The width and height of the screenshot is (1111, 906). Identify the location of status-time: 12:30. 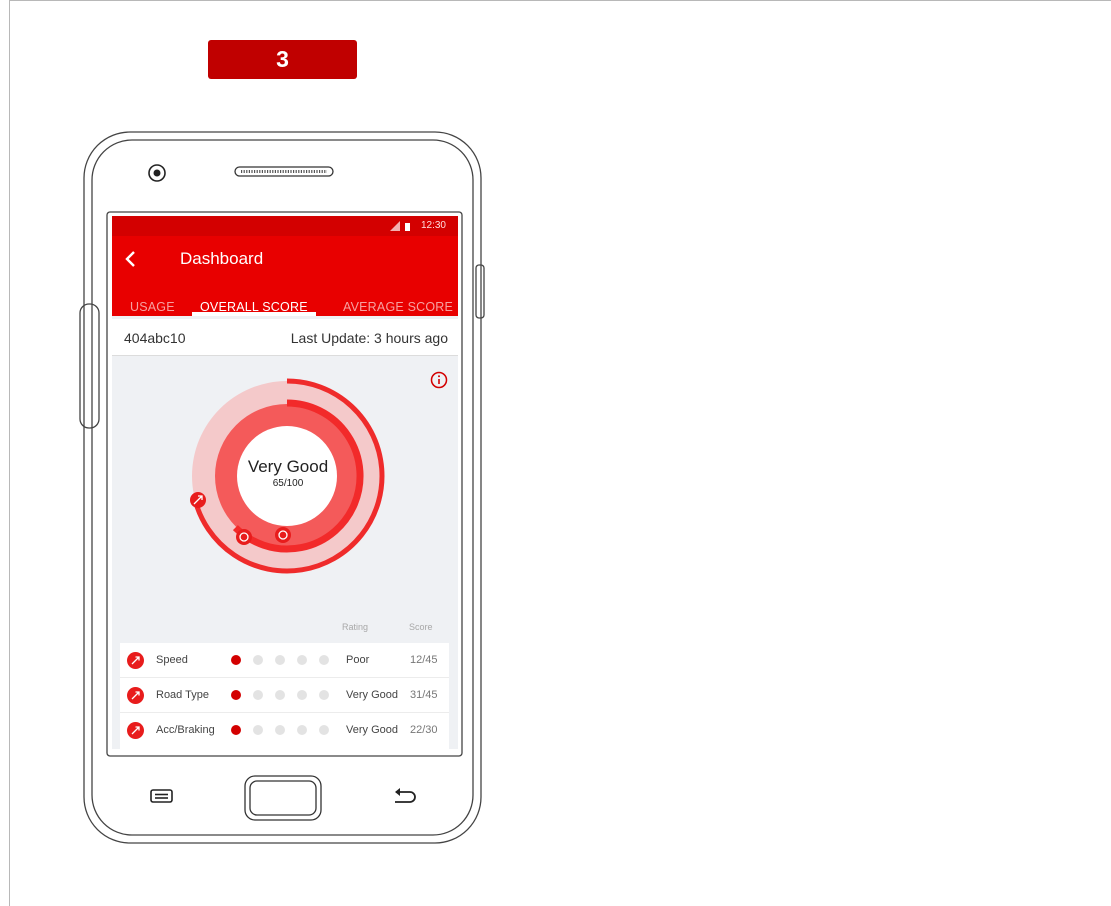
(433, 225).